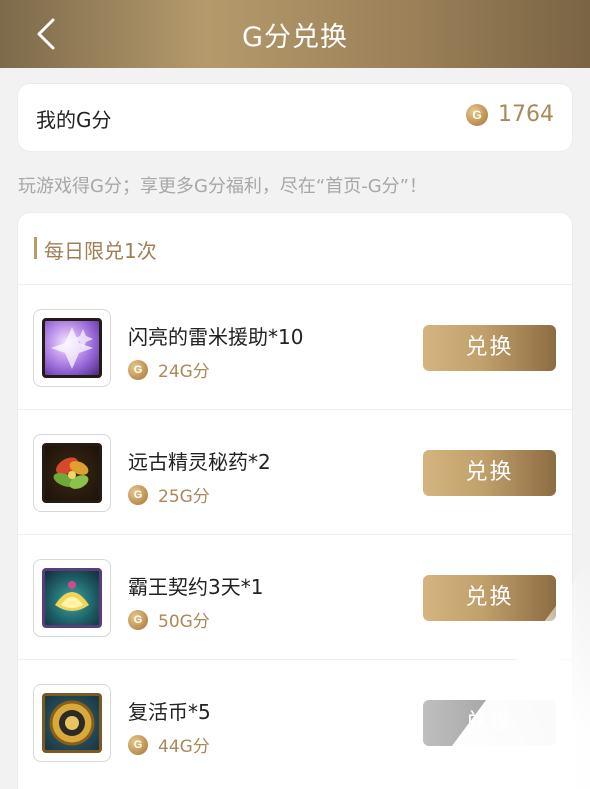 Image resolution: width=590 pixels, height=789 pixels. Describe the element at coordinates (295, 117) in the screenshot. I see `g-points-card: 我的G分 G 1764` at that location.